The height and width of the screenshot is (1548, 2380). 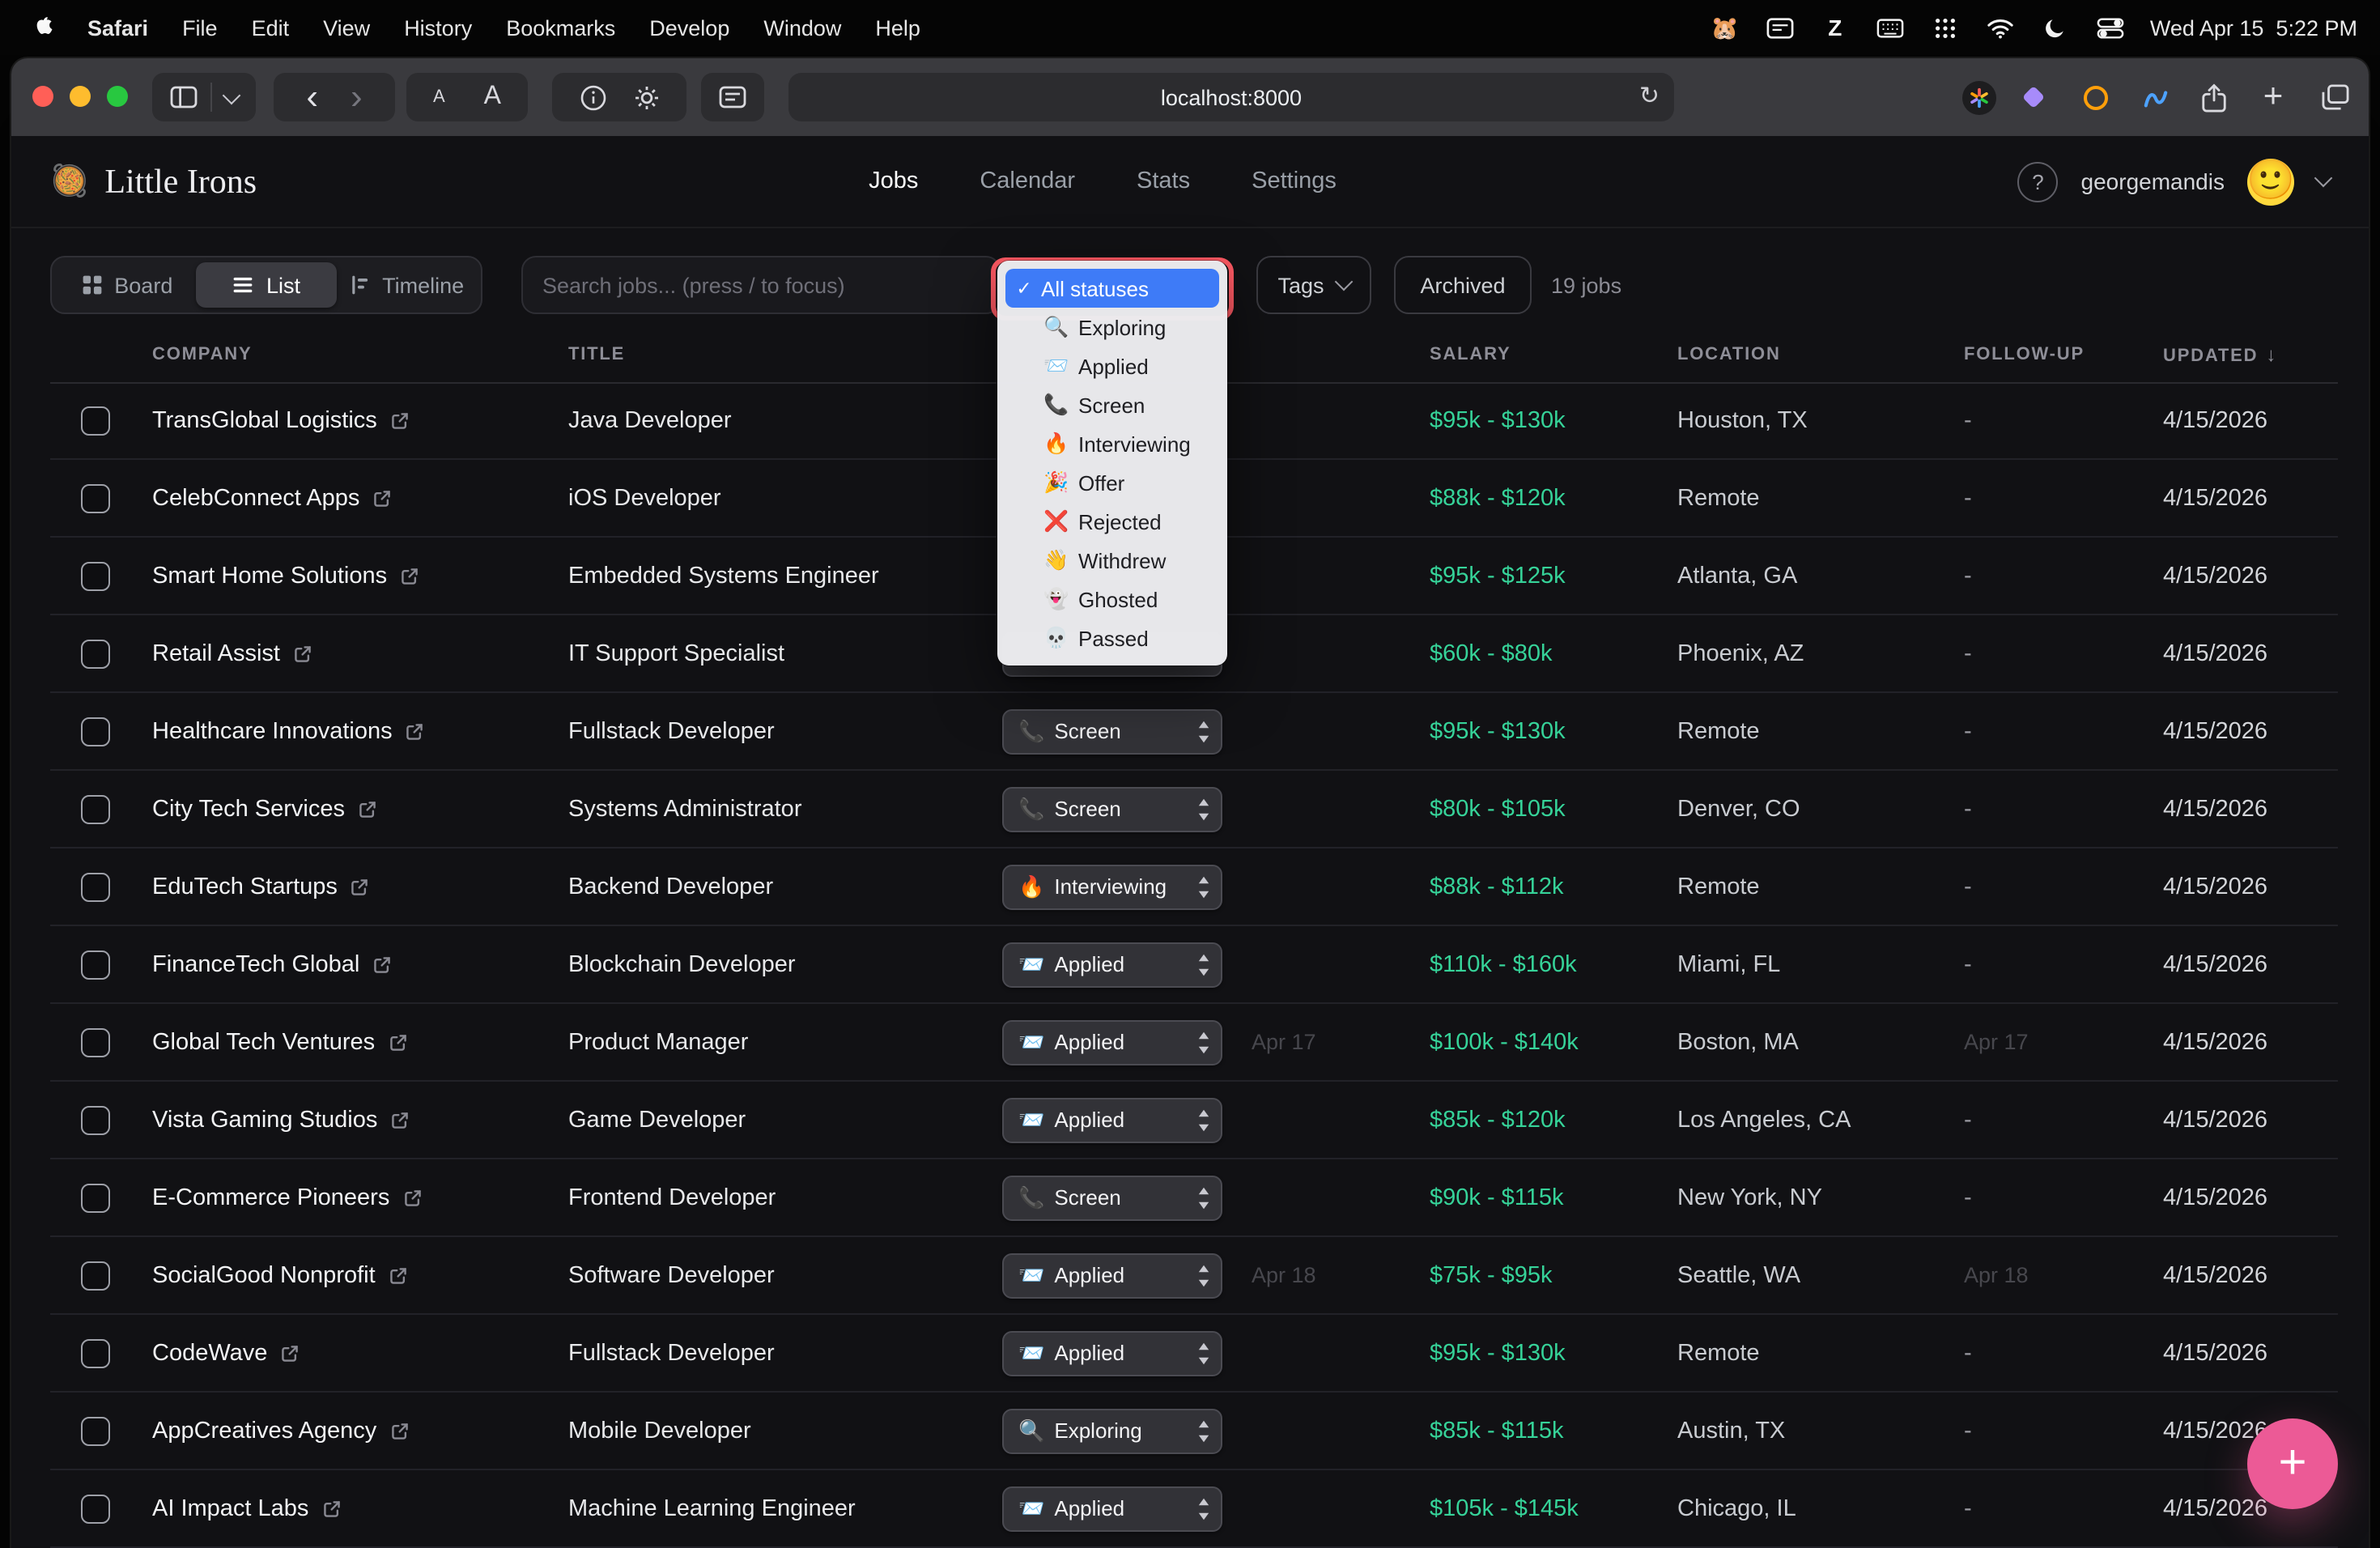 What do you see at coordinates (347, 27) in the screenshot?
I see `menubar-item-view: View` at bounding box center [347, 27].